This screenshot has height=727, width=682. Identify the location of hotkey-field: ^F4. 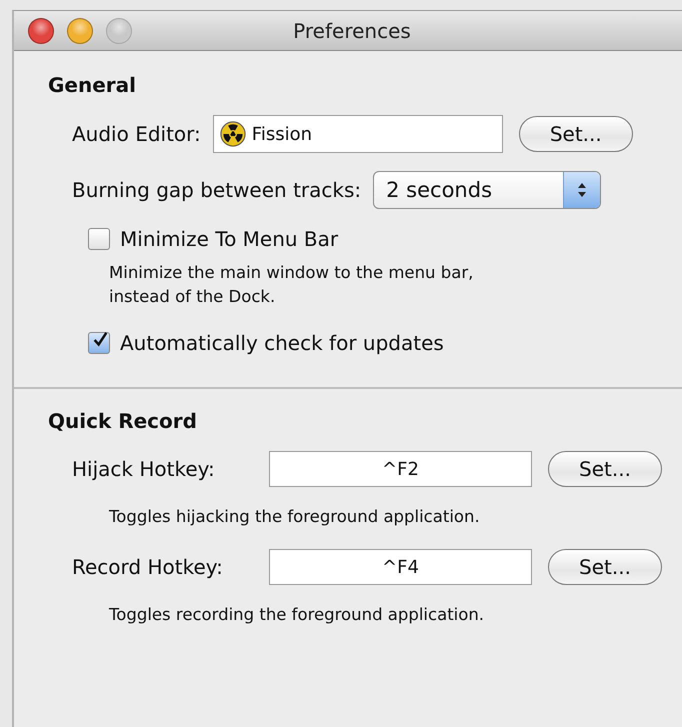
(400, 567).